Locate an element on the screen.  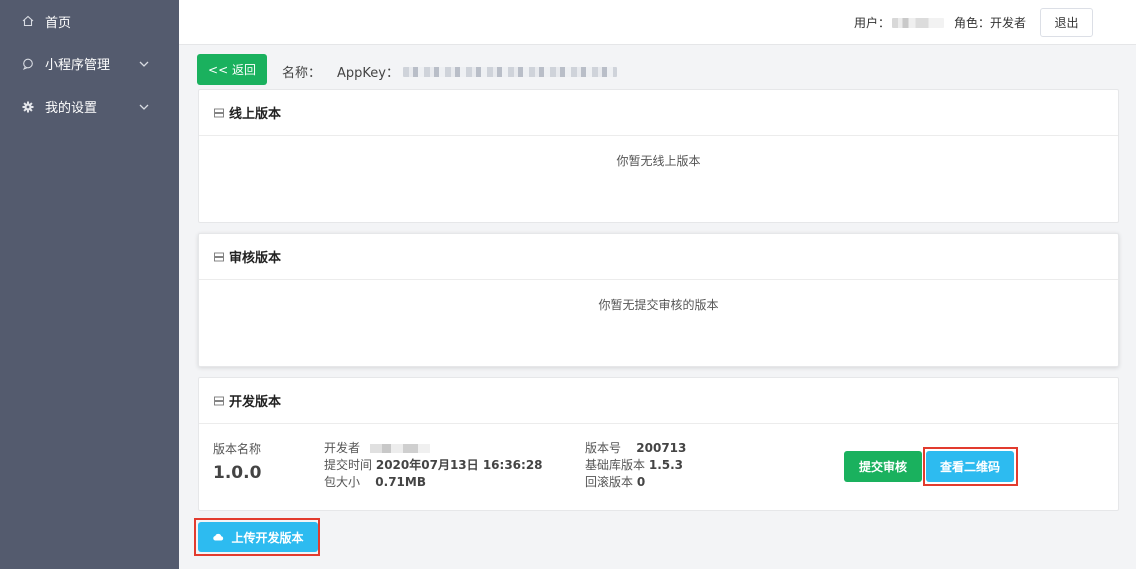
size-label: 包大小 is located at coordinates (342, 482).